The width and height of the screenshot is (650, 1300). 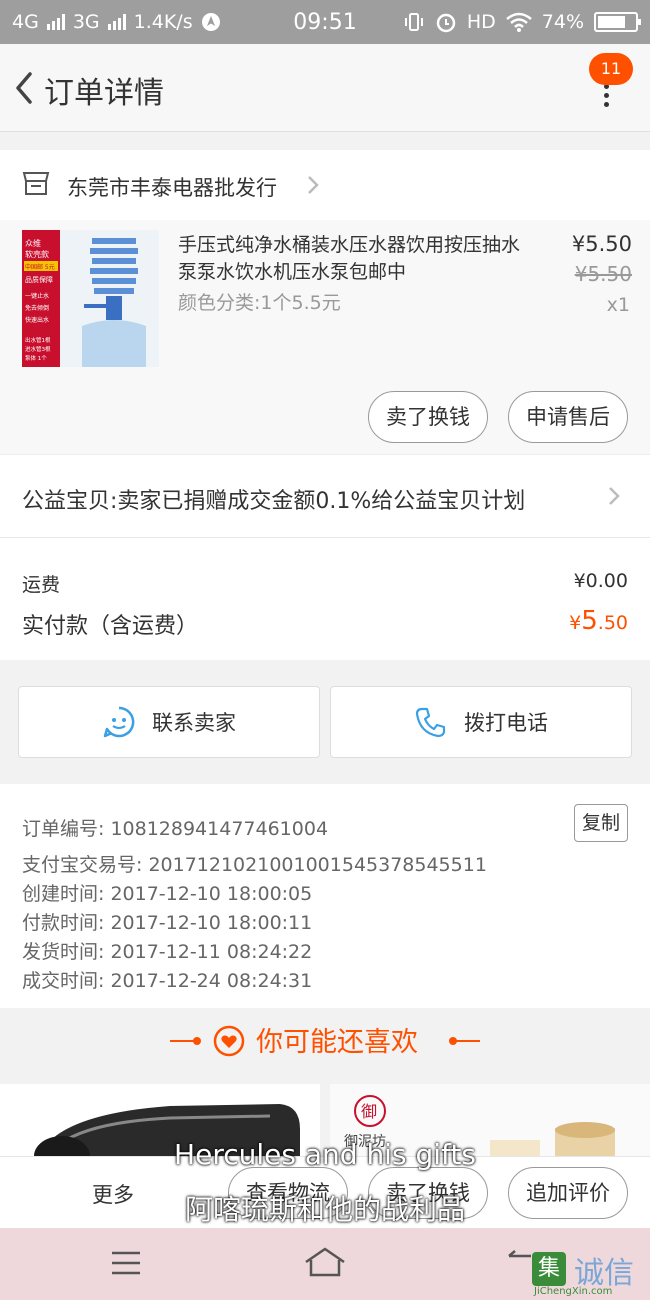 What do you see at coordinates (172, 188) in the screenshot?
I see `shop-name: 东莞市丰泰电器批发行` at bounding box center [172, 188].